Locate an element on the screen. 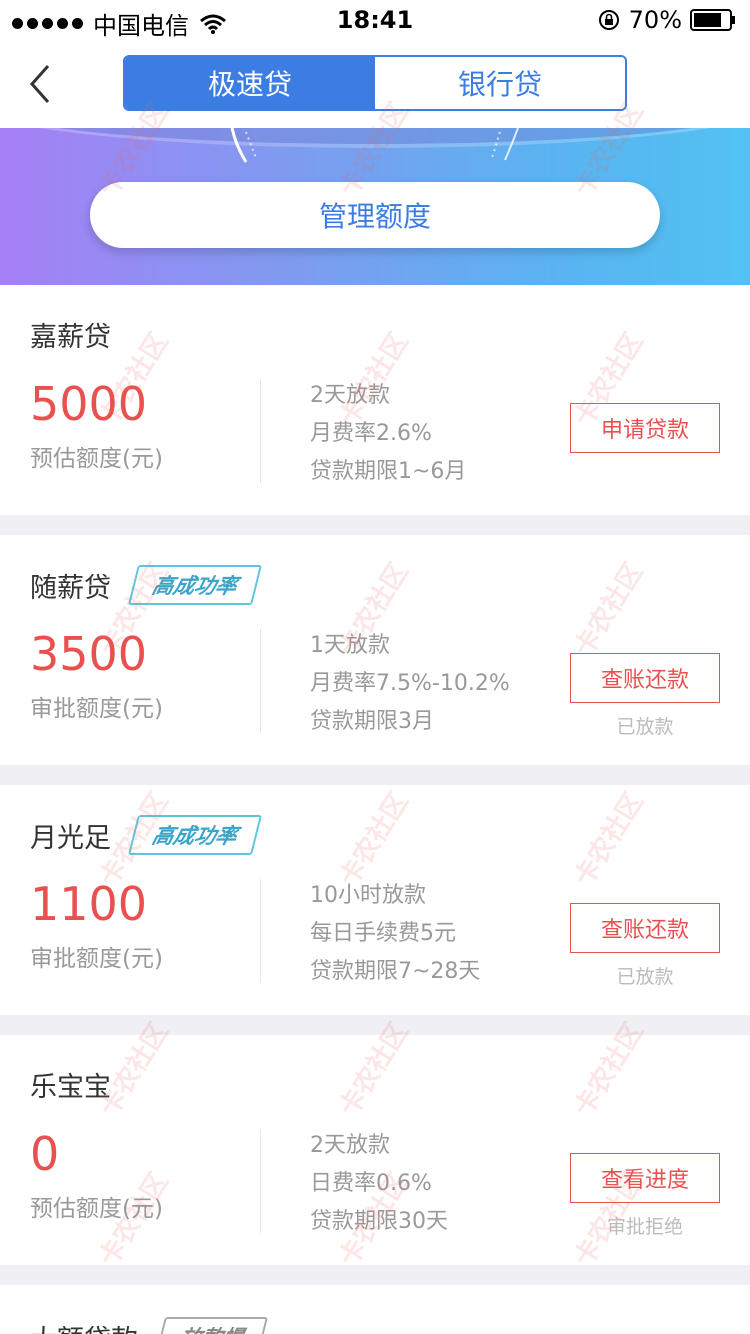 The image size is (750, 1334). loan-info: 2天放款 月费率2.6% 贷款期限1~6月 is located at coordinates (388, 434).